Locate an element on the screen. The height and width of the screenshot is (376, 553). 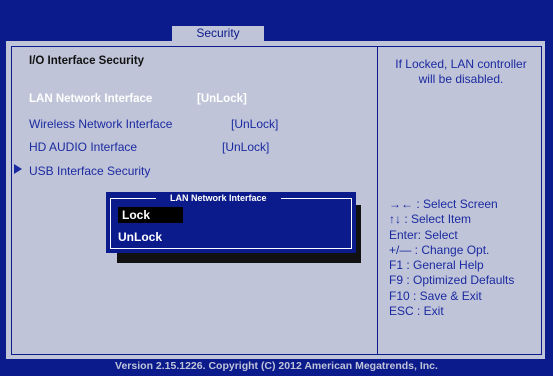
popup-option-lock: Lock is located at coordinates (150, 215).